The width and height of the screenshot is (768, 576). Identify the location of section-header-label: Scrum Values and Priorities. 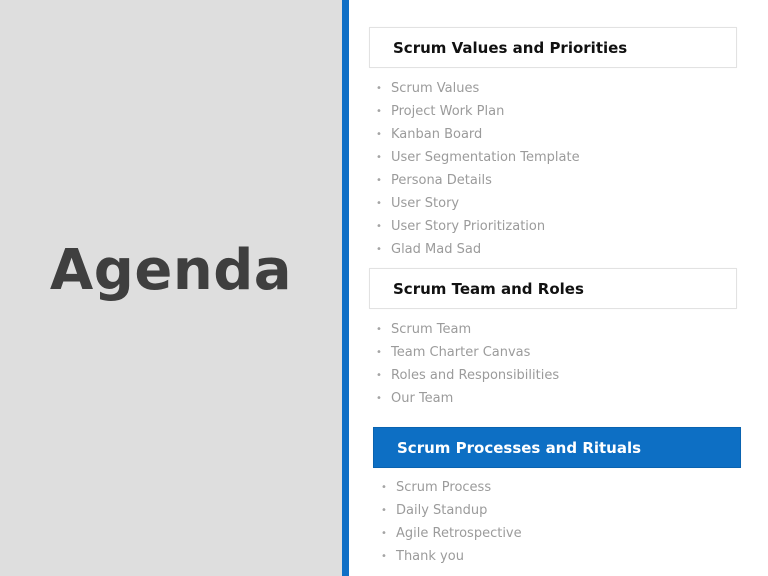
(510, 47).